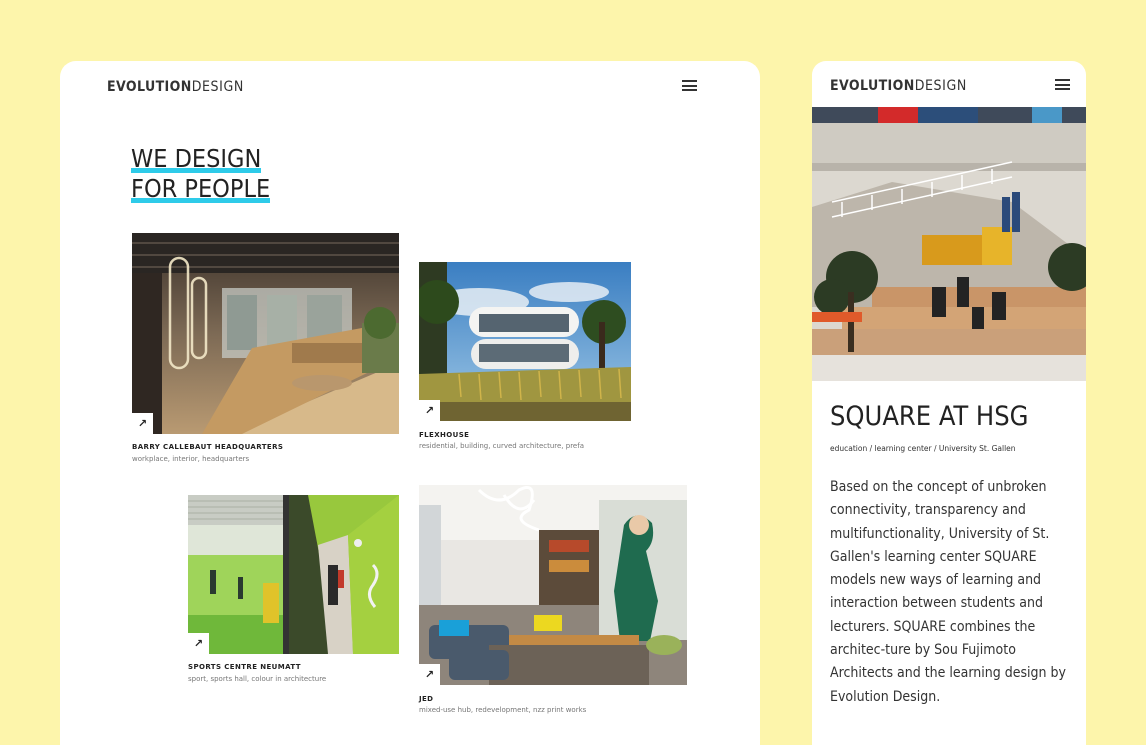  I want to click on hero-line-1: WE DESIGN, so click(196, 159).